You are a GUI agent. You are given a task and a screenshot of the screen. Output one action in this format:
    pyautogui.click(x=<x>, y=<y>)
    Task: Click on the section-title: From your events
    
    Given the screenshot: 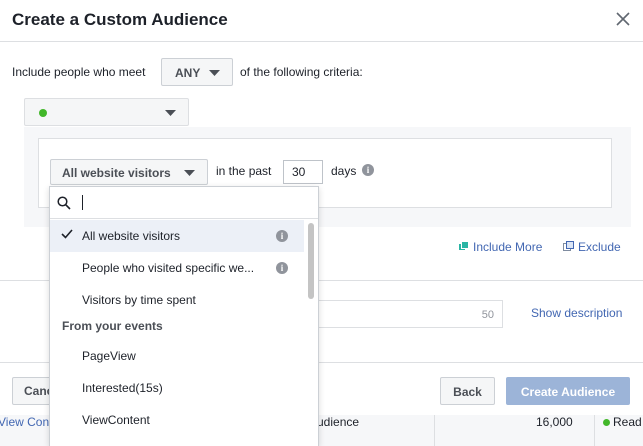 What is the action you would take?
    pyautogui.click(x=112, y=326)
    